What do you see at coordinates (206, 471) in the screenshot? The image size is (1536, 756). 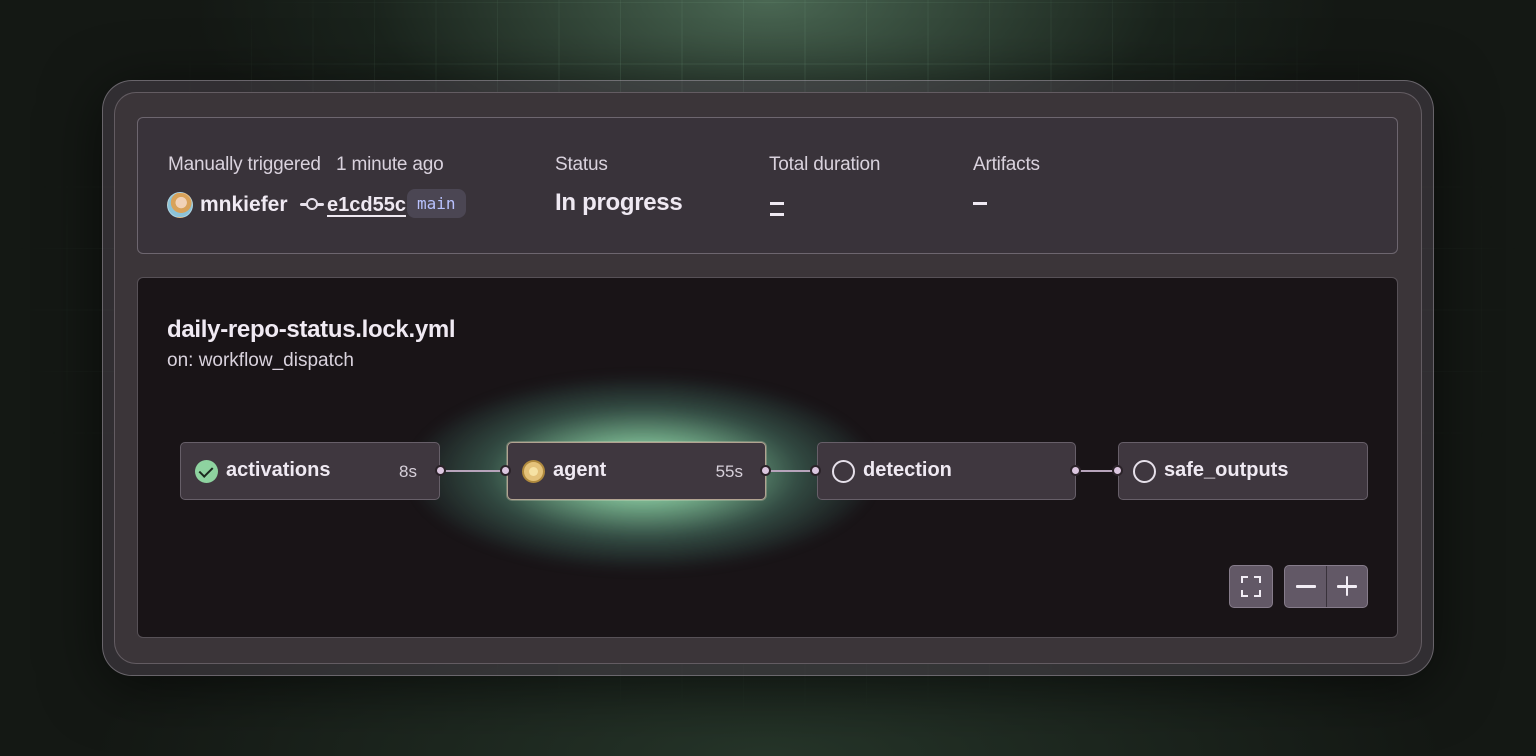 I see `check-circle-icon` at bounding box center [206, 471].